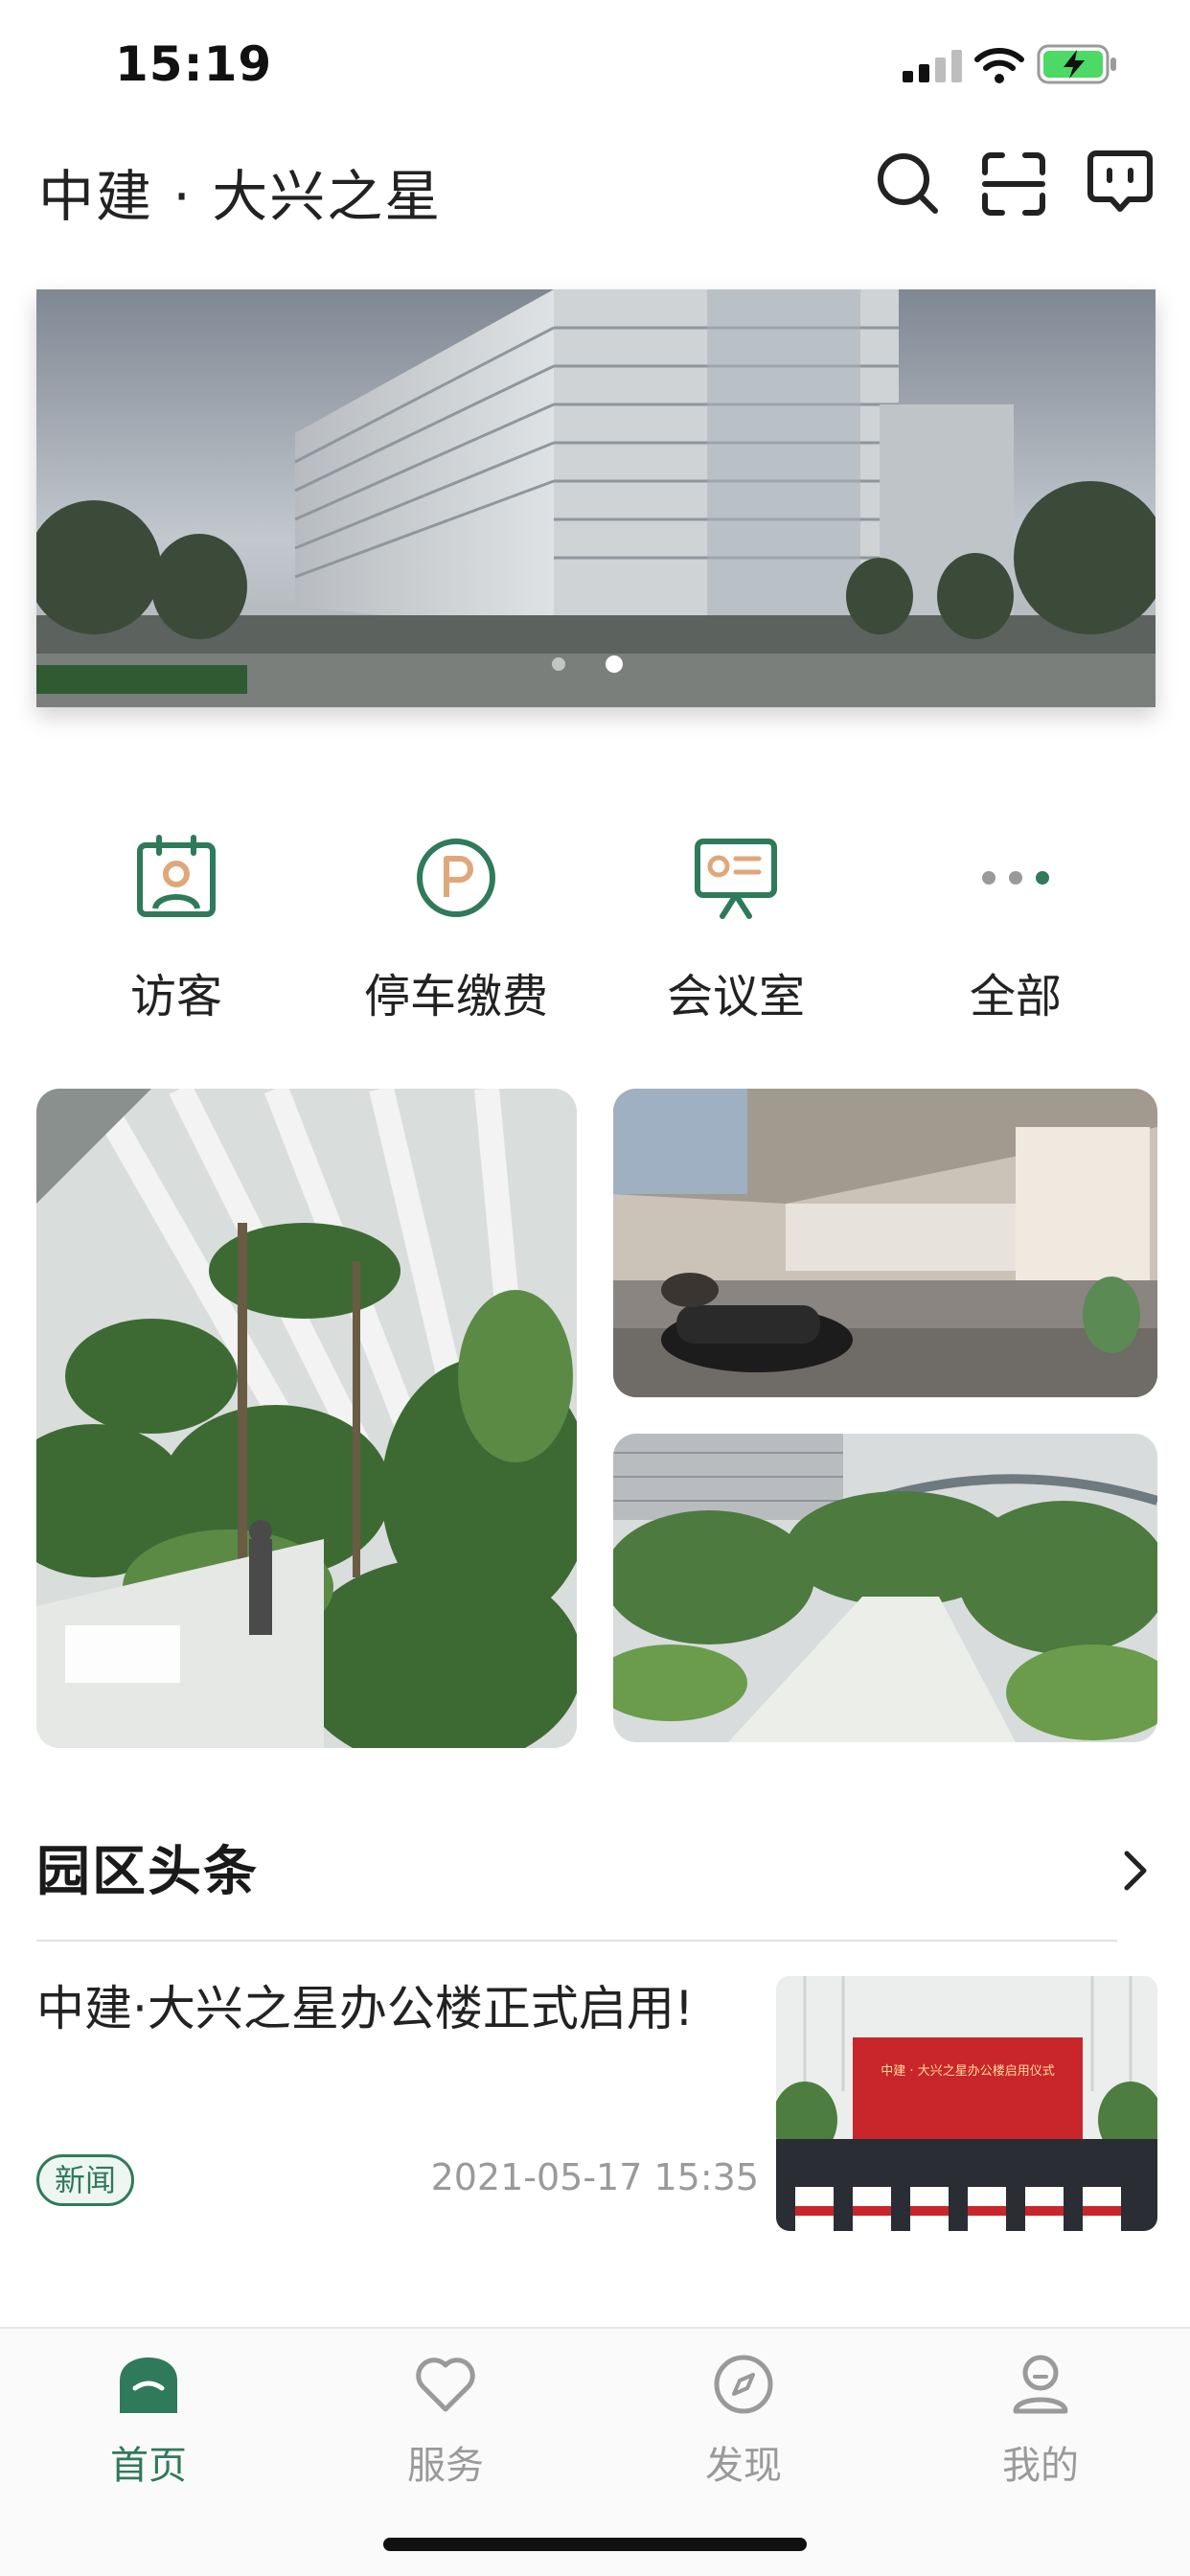 This screenshot has width=1190, height=2576. I want to click on tab-discover: 发现, so click(744, 2410).